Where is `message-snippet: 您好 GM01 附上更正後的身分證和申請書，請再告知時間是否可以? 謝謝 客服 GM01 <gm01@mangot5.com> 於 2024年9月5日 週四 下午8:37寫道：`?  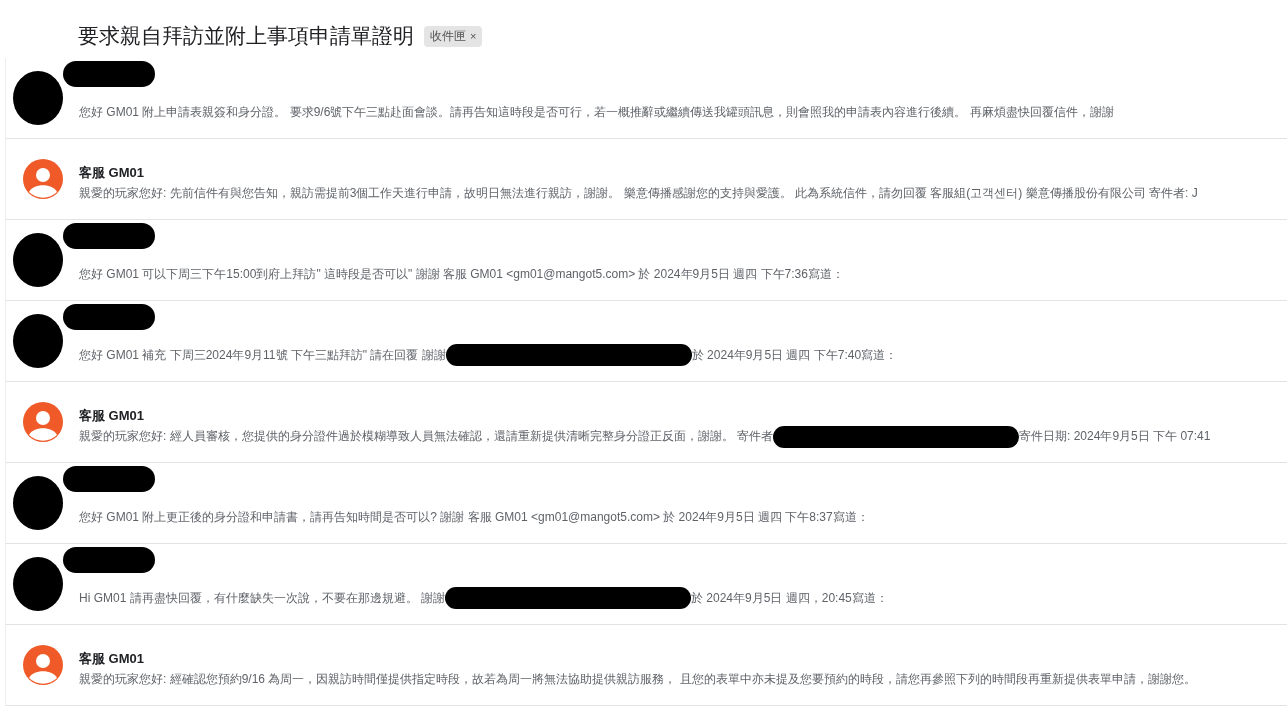
message-snippet: 您好 GM01 附上更正後的身分證和申請書，請再告知時間是否可以? 謝謝 客服 GM01 <gm01@mangot5.com> 於 2024年9月5日 週四 下午8:37寫道： is located at coordinates (474, 517).